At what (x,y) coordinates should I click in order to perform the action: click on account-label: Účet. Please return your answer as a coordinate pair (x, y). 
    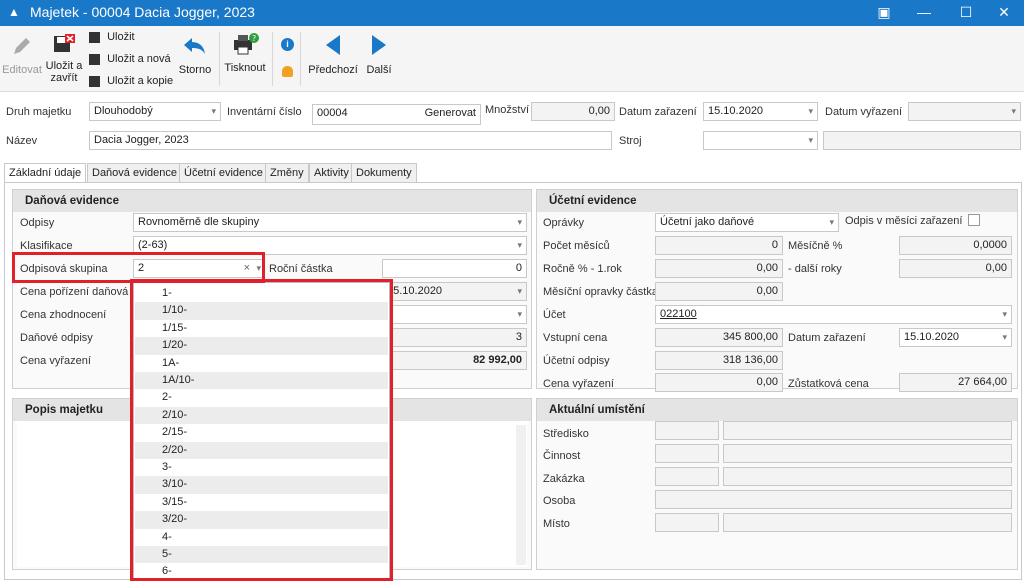
    Looking at the image, I should click on (554, 315).